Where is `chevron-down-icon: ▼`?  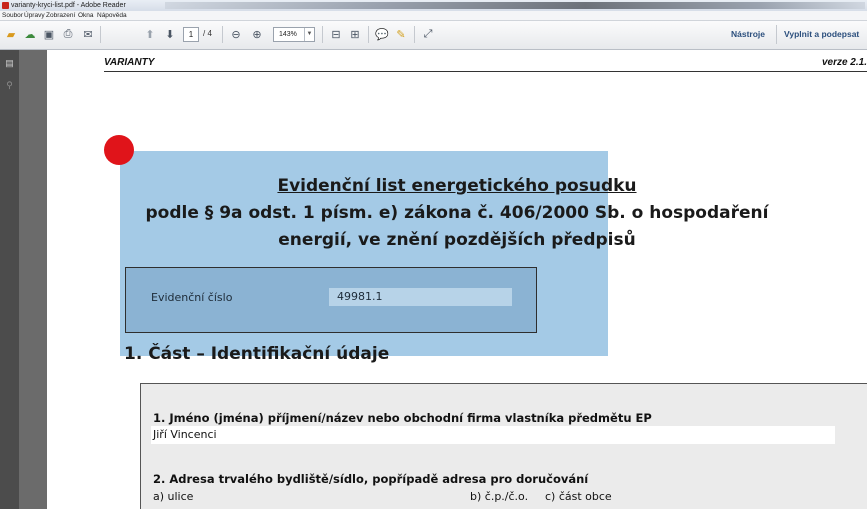
chevron-down-icon: ▼ is located at coordinates (309, 34).